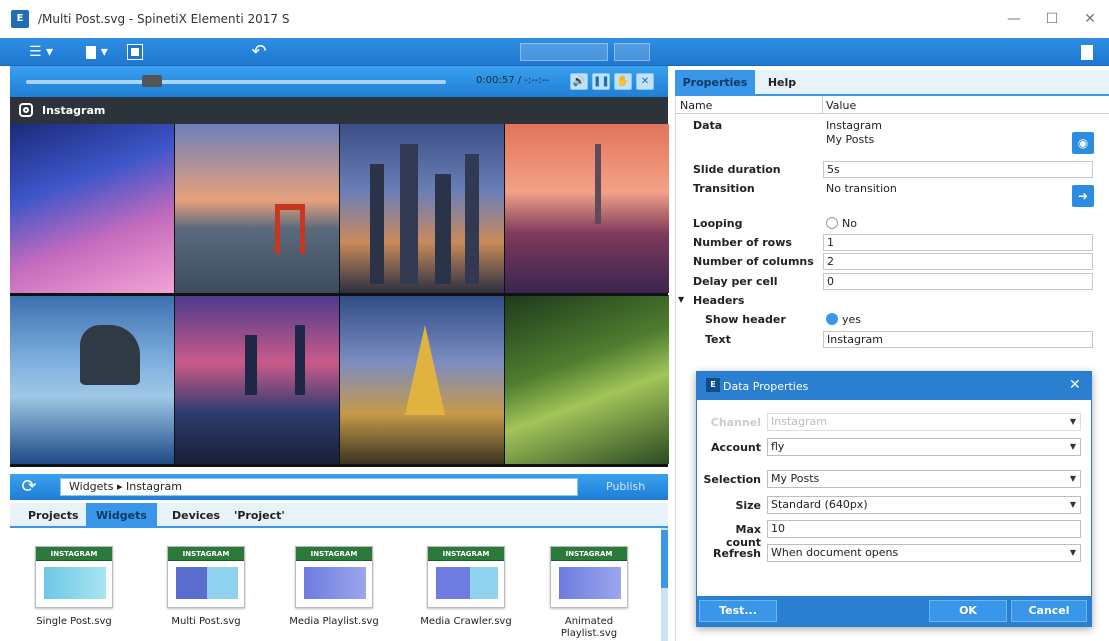 The height and width of the screenshot is (641, 1109). Describe the element at coordinates (852, 319) in the screenshot. I see `prop-value-show-header: yes` at that location.